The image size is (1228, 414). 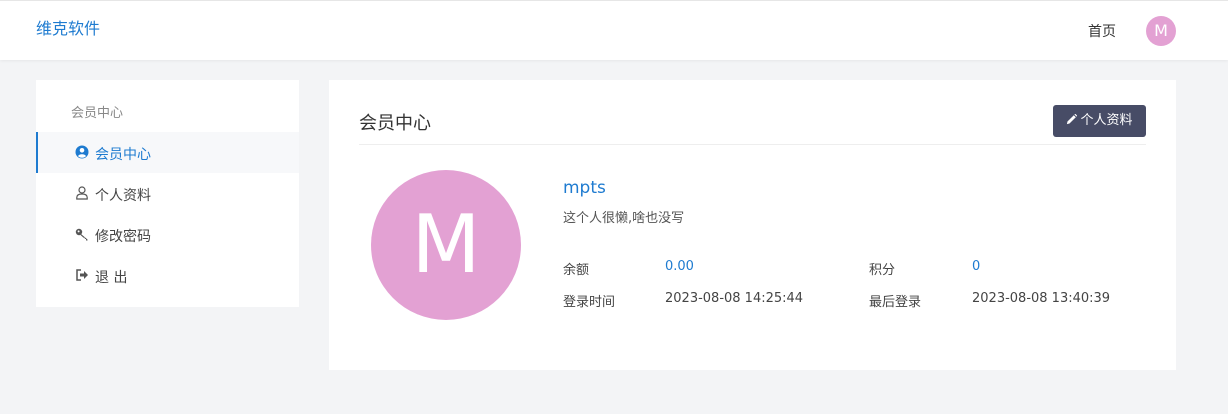 What do you see at coordinates (895, 302) in the screenshot?
I see `last-login-label: 最后登录` at bounding box center [895, 302].